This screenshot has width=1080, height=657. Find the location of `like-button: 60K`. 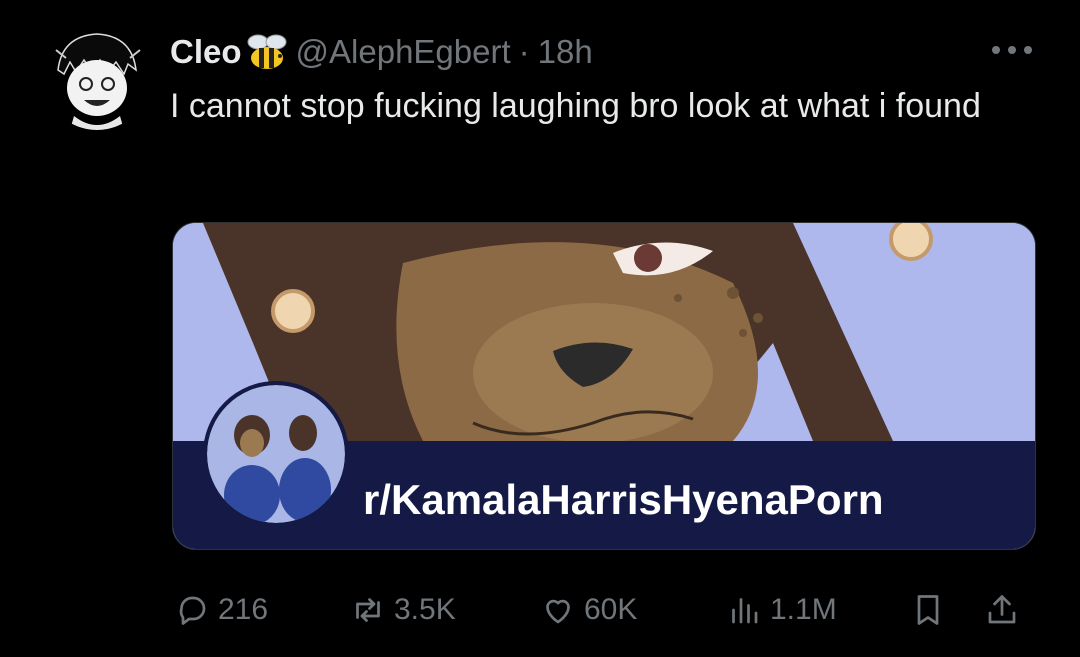

like-button: 60K is located at coordinates (588, 610).